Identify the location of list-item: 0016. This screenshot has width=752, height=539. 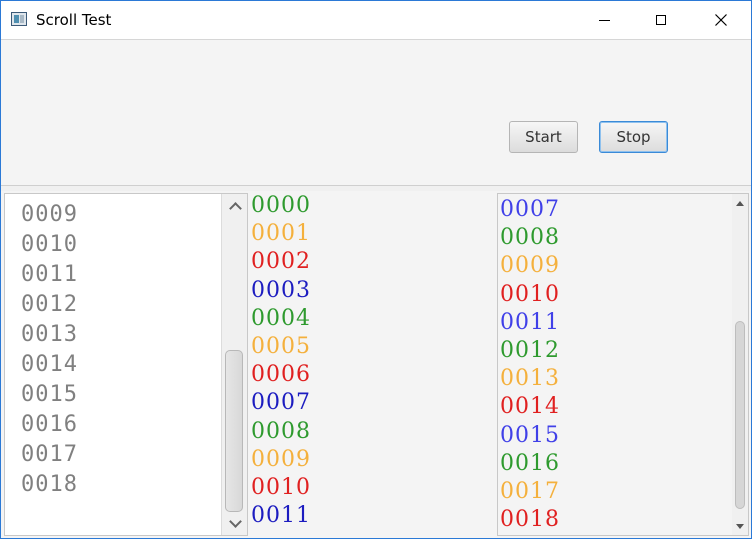
(49, 424).